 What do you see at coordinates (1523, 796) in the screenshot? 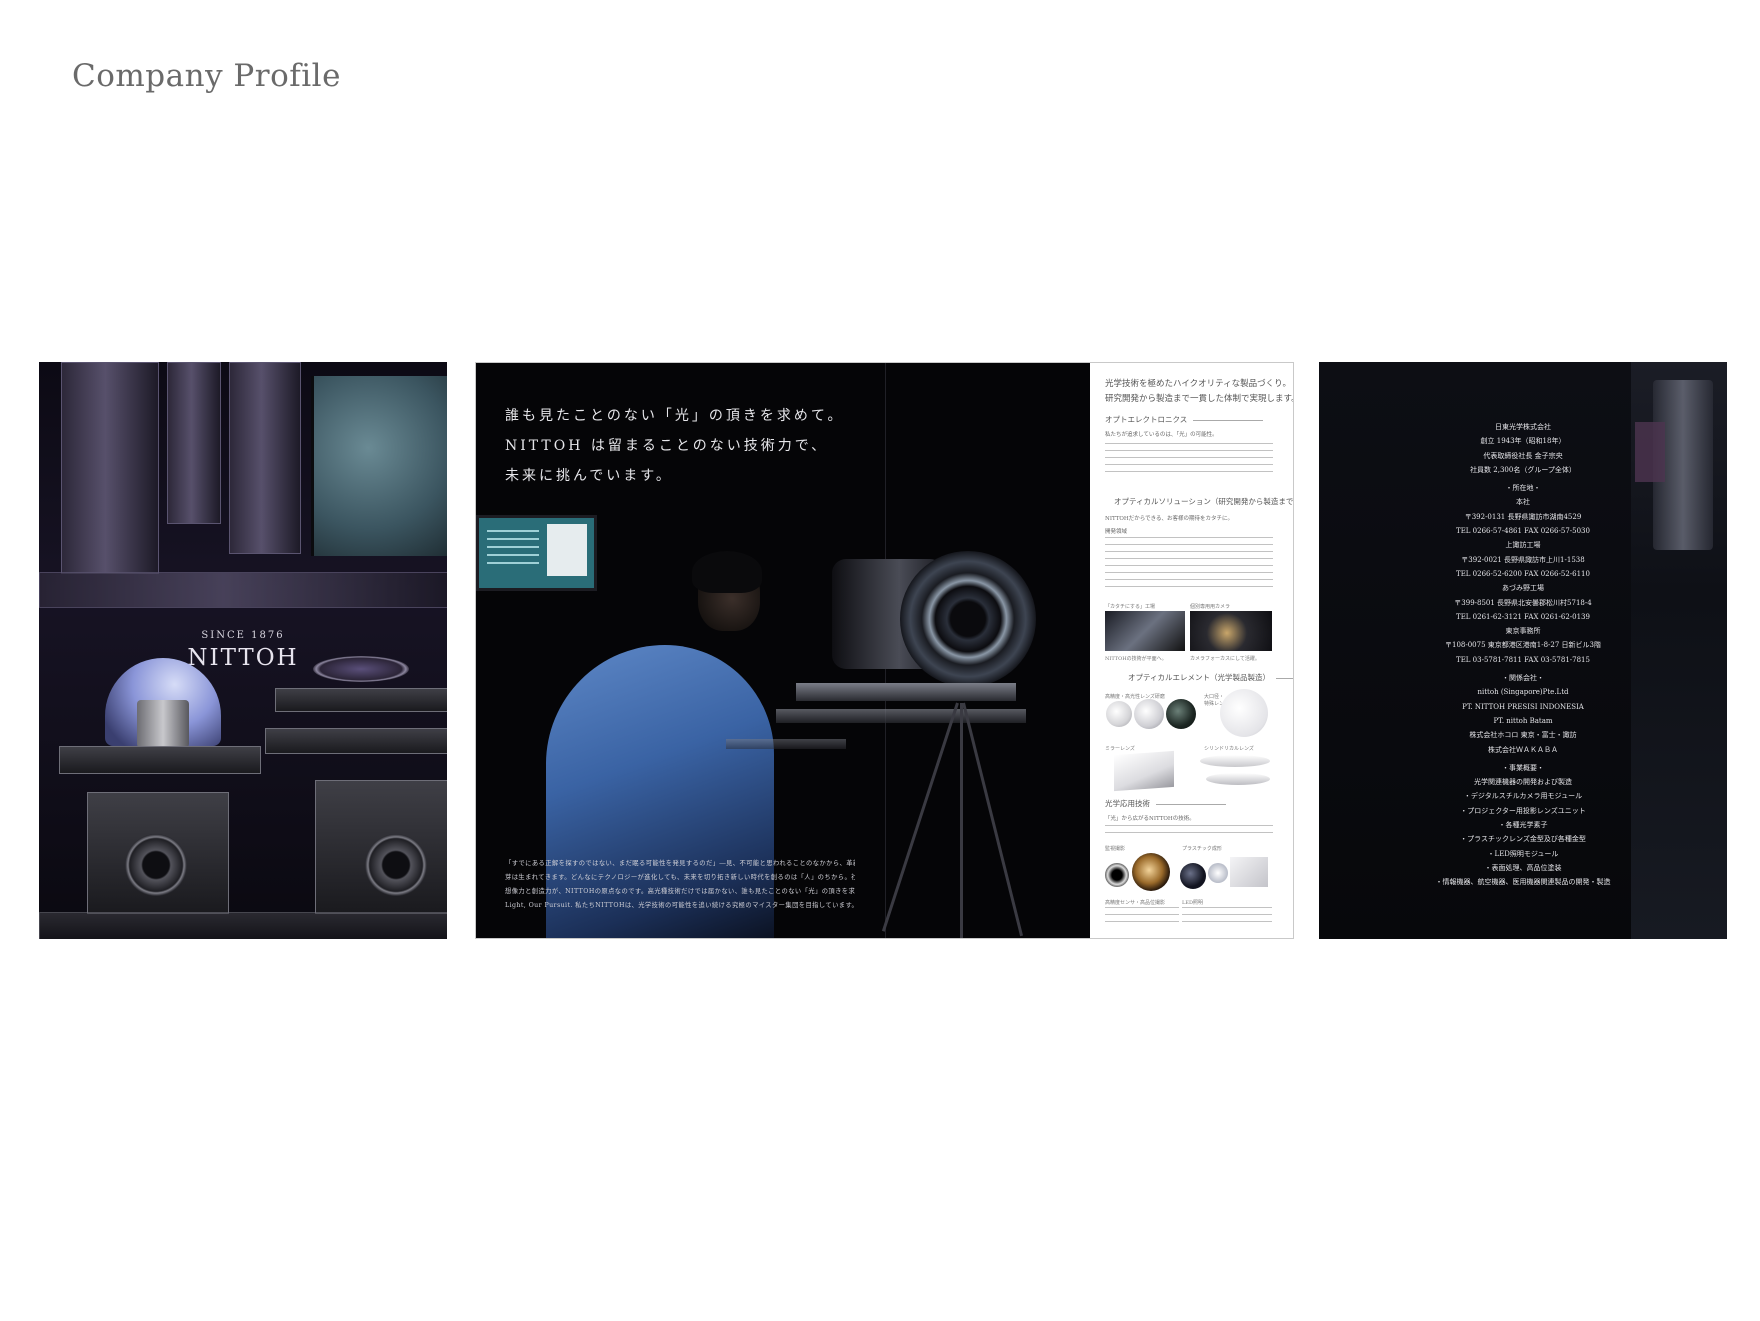
I see `company-info-line: ・デジタルスチルカメラ用モジュール` at bounding box center [1523, 796].